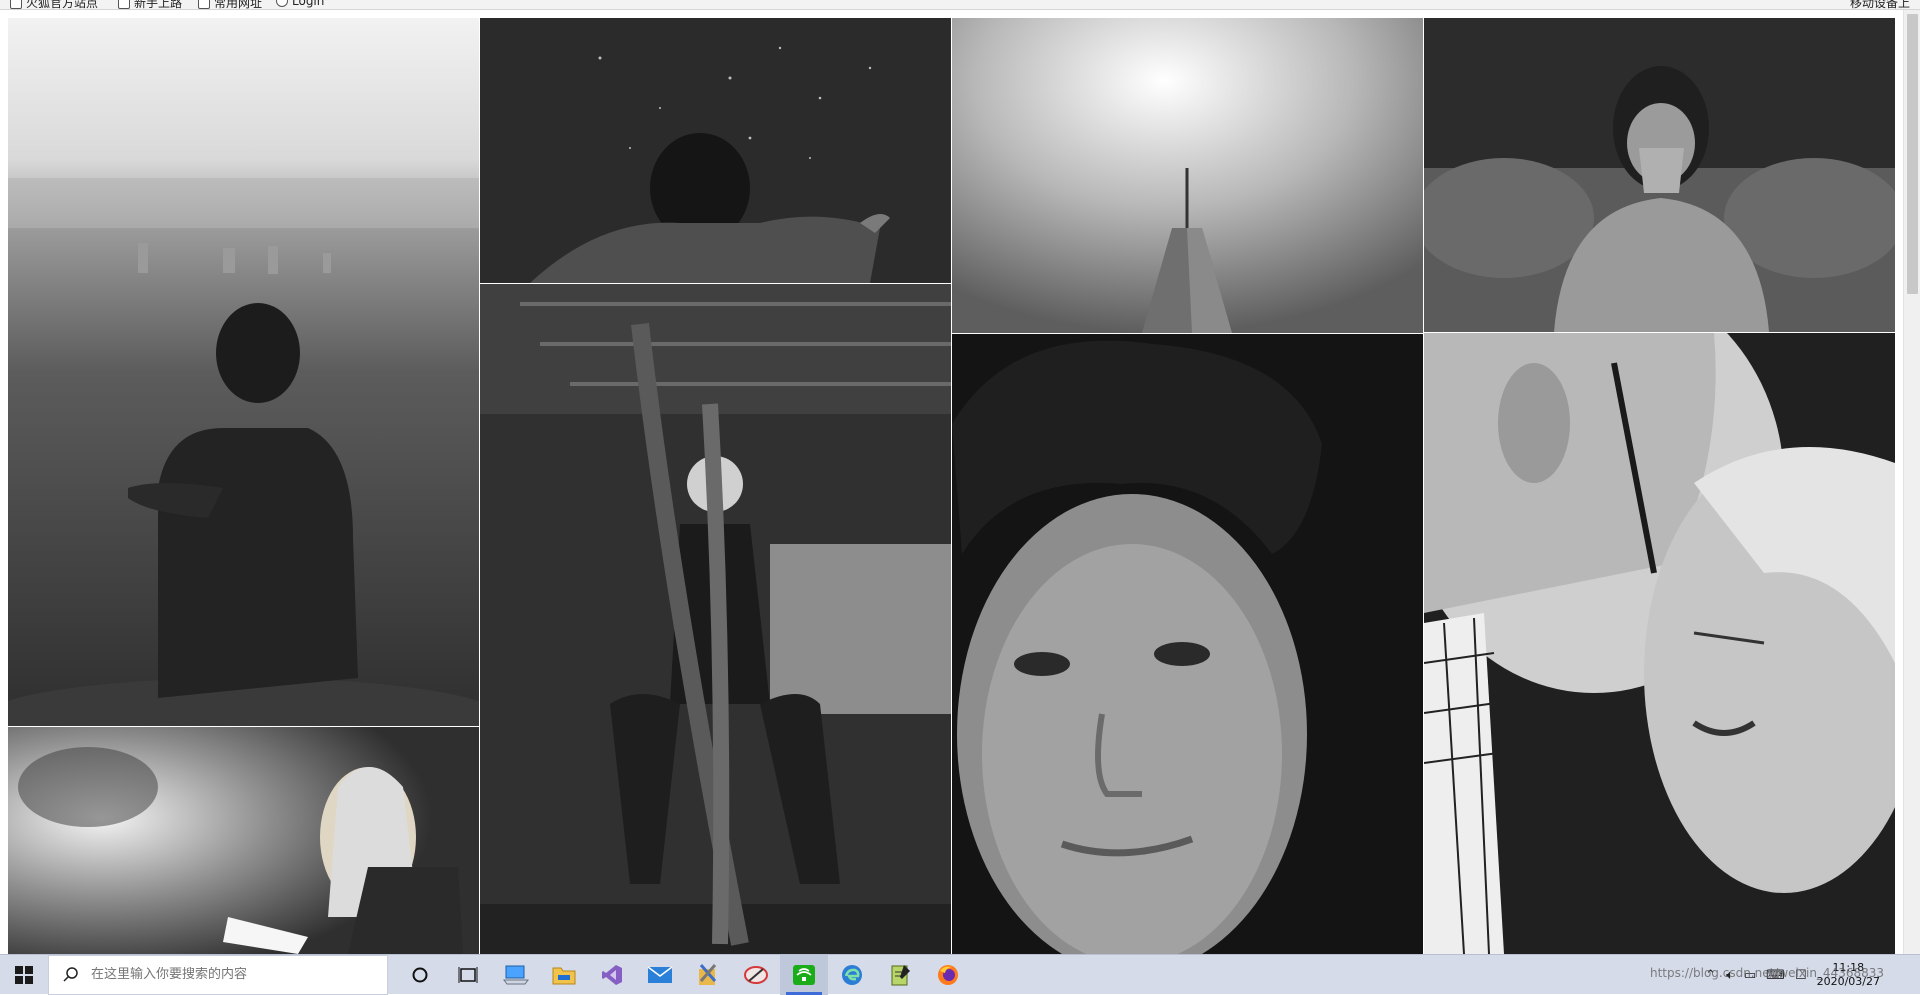 The image size is (1920, 995). What do you see at coordinates (948, 975) in the screenshot?
I see `firefox-icon` at bounding box center [948, 975].